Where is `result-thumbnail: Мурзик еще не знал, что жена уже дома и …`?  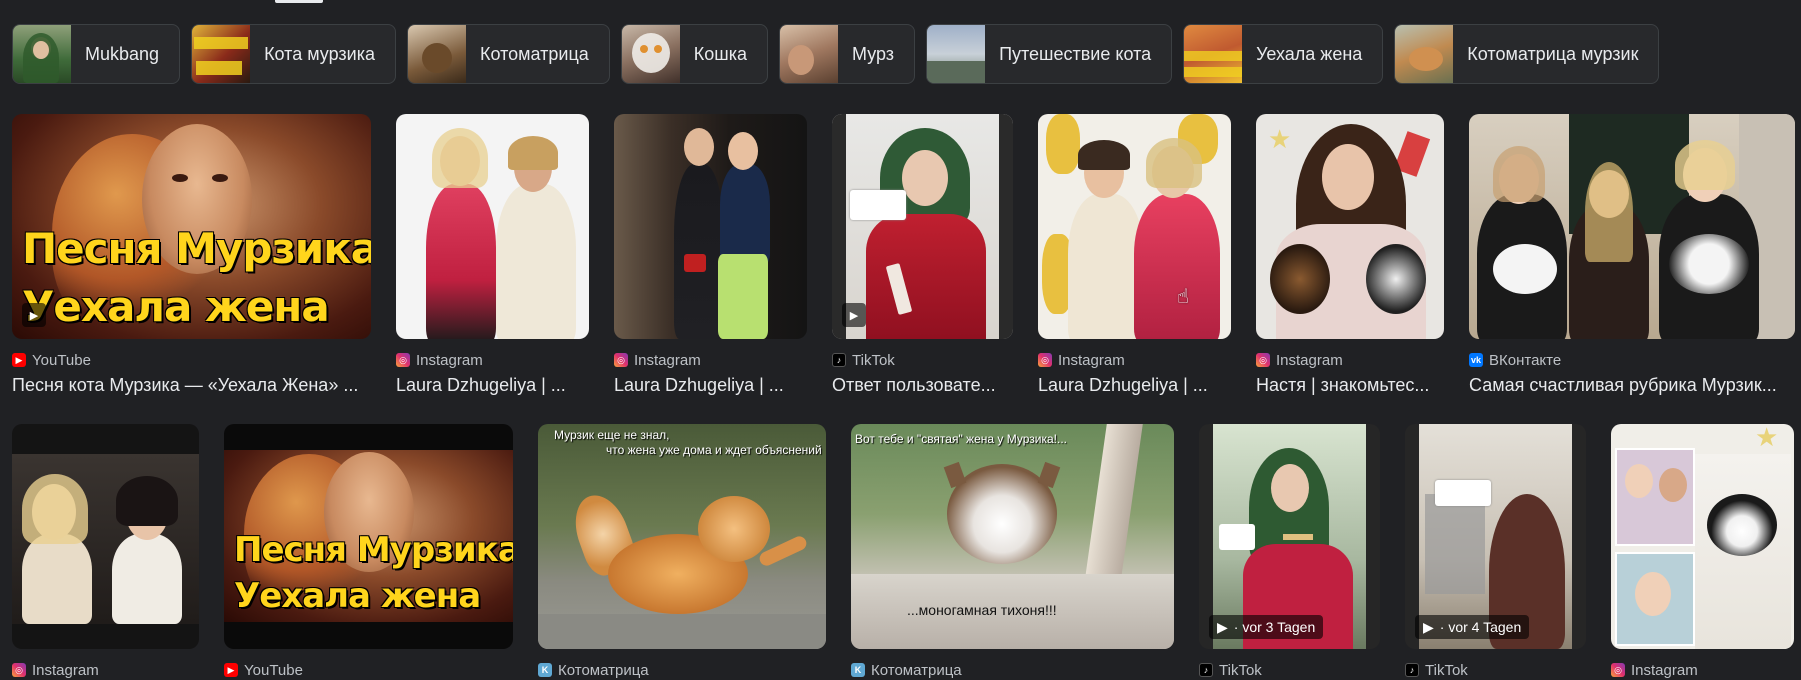 result-thumbnail: Мурзик еще не знал, что жена уже дома и … is located at coordinates (682, 536).